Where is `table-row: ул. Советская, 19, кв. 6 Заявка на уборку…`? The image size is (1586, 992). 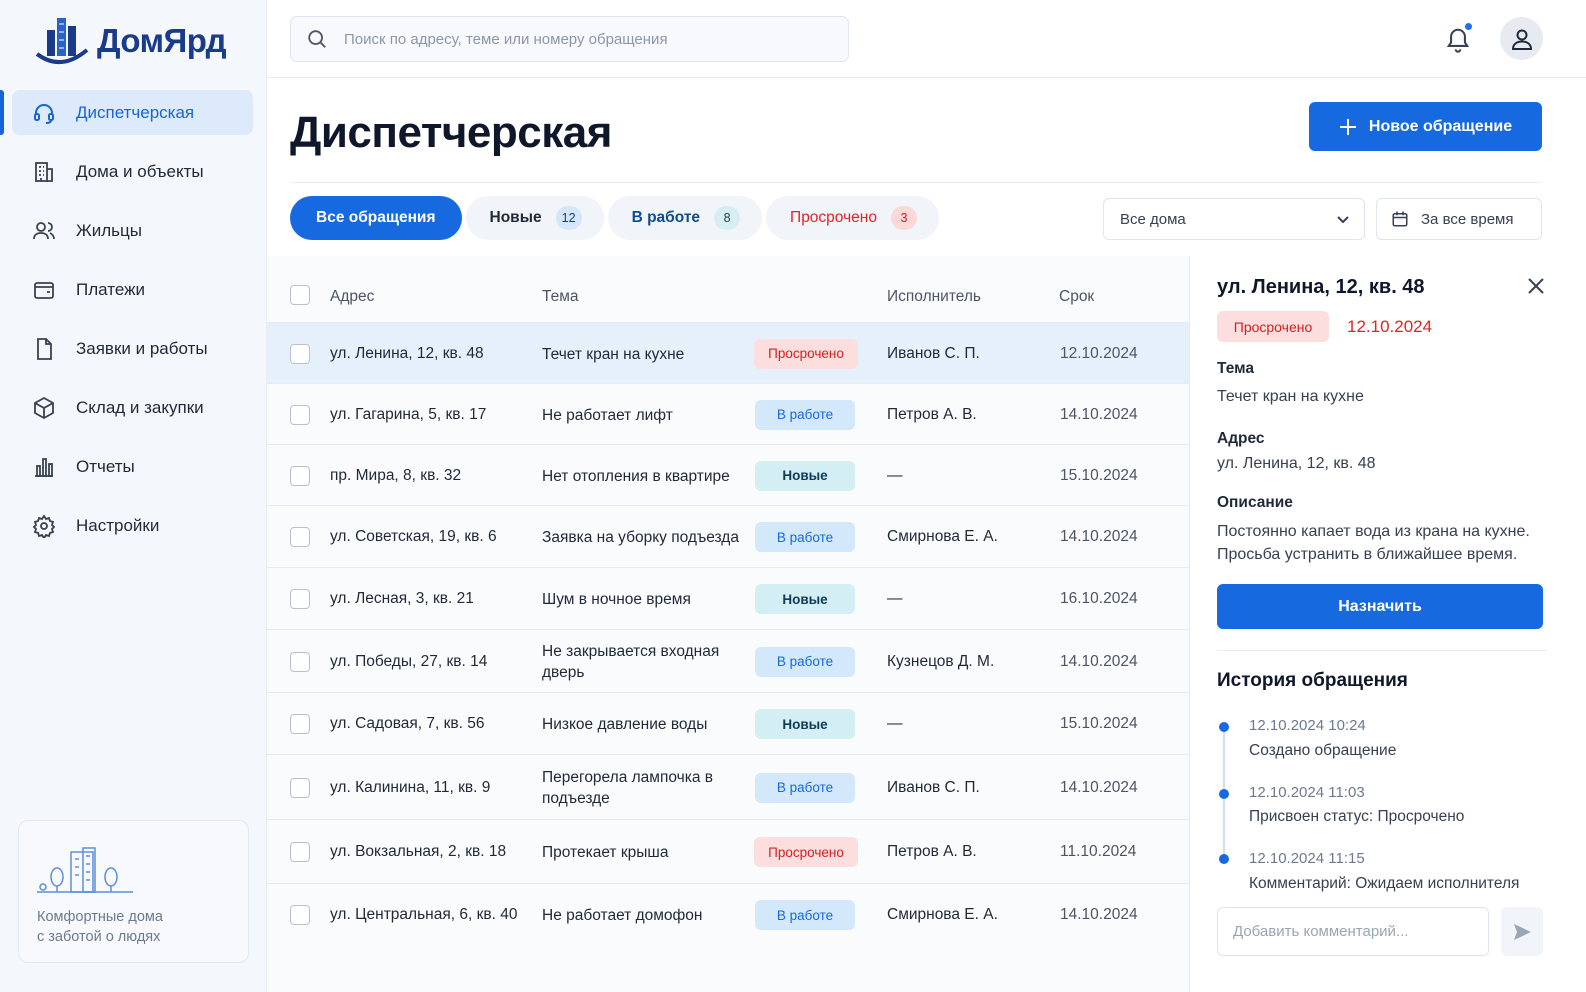 table-row: ул. Советская, 19, кв. 6 Заявка на уборку… is located at coordinates (728, 536).